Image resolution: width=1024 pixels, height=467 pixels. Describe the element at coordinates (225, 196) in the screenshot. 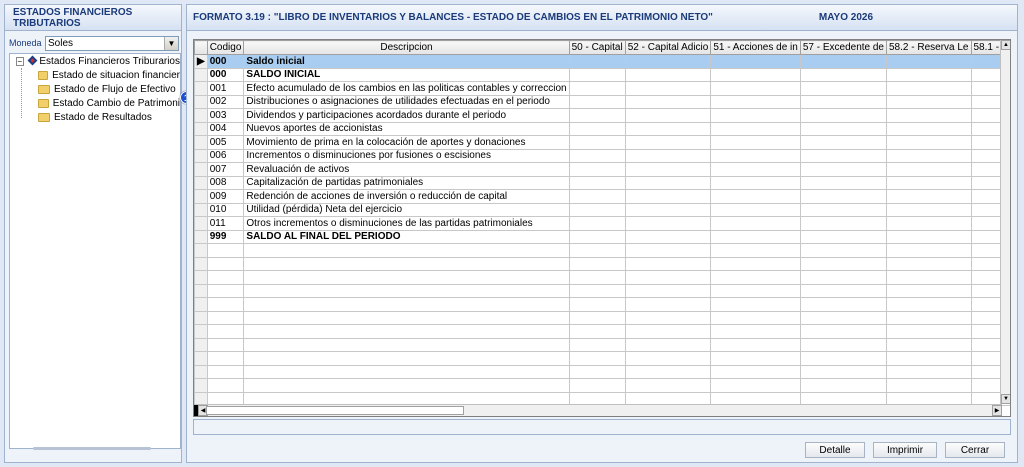

I see `row-code: 009` at that location.